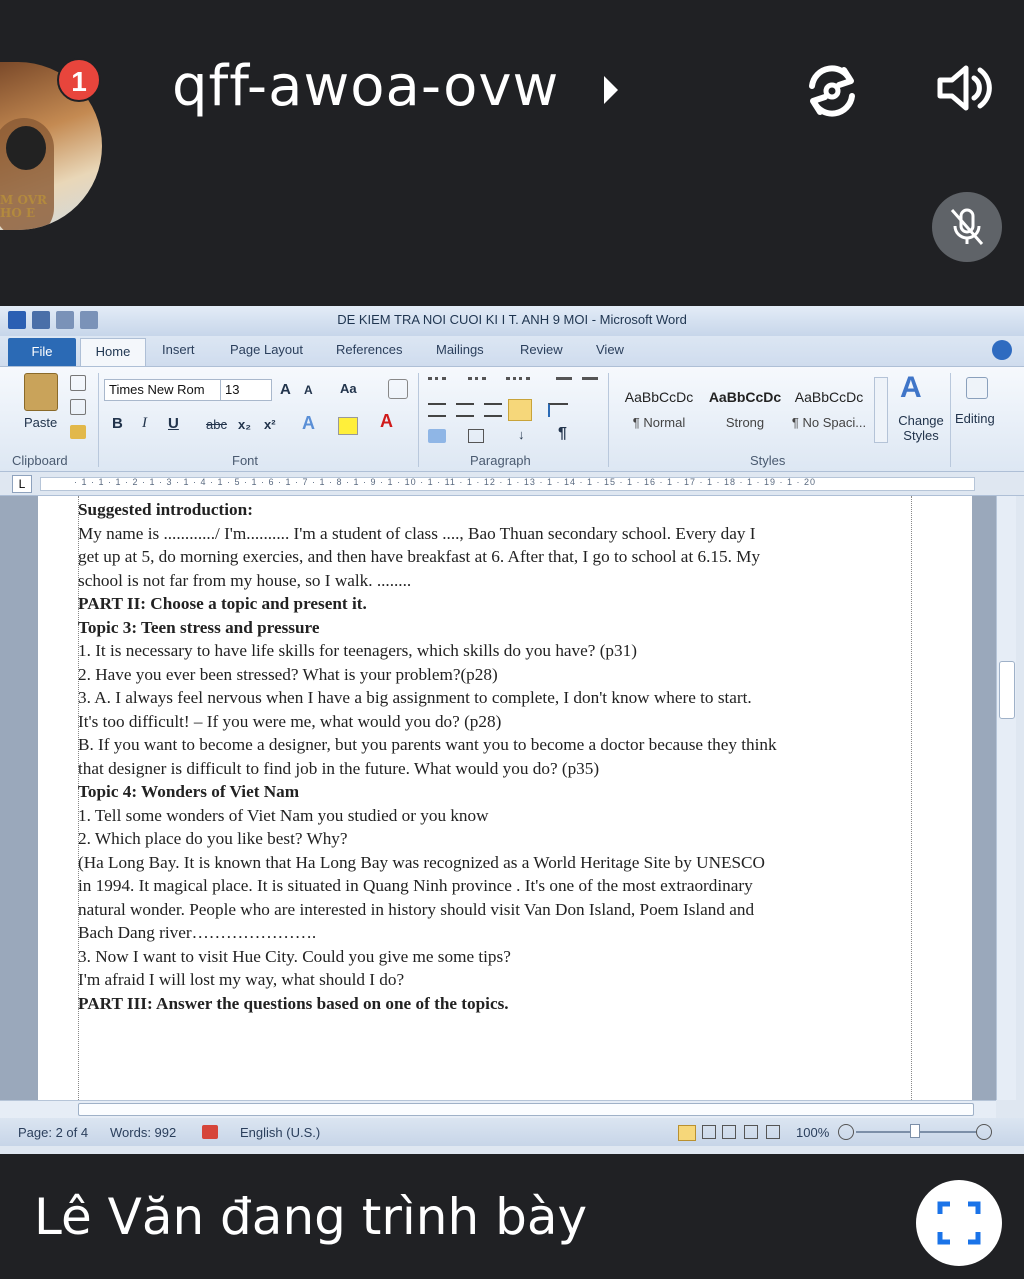 Image resolution: width=1024 pixels, height=1279 pixels. What do you see at coordinates (964, 88) in the screenshot?
I see `volume-icon` at bounding box center [964, 88].